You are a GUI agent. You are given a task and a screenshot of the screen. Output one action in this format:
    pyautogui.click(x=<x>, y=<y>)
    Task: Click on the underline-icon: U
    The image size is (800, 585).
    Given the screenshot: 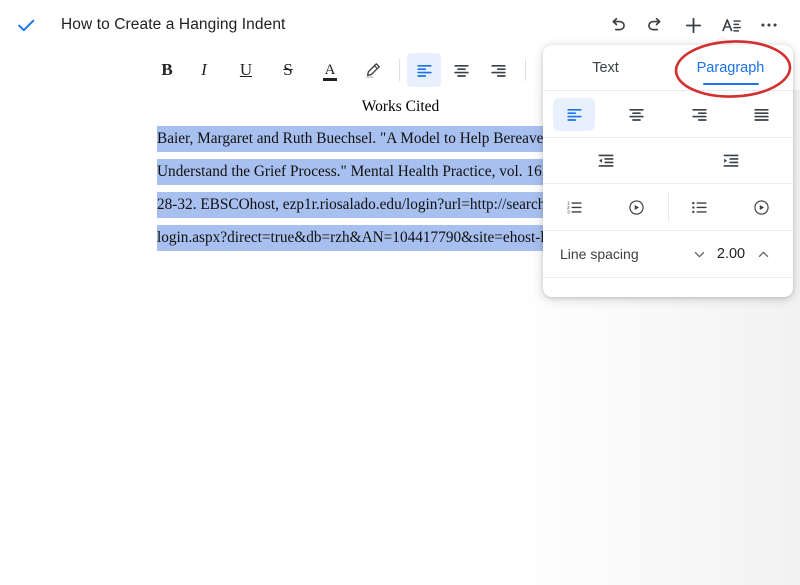 What is the action you would take?
    pyautogui.click(x=246, y=69)
    